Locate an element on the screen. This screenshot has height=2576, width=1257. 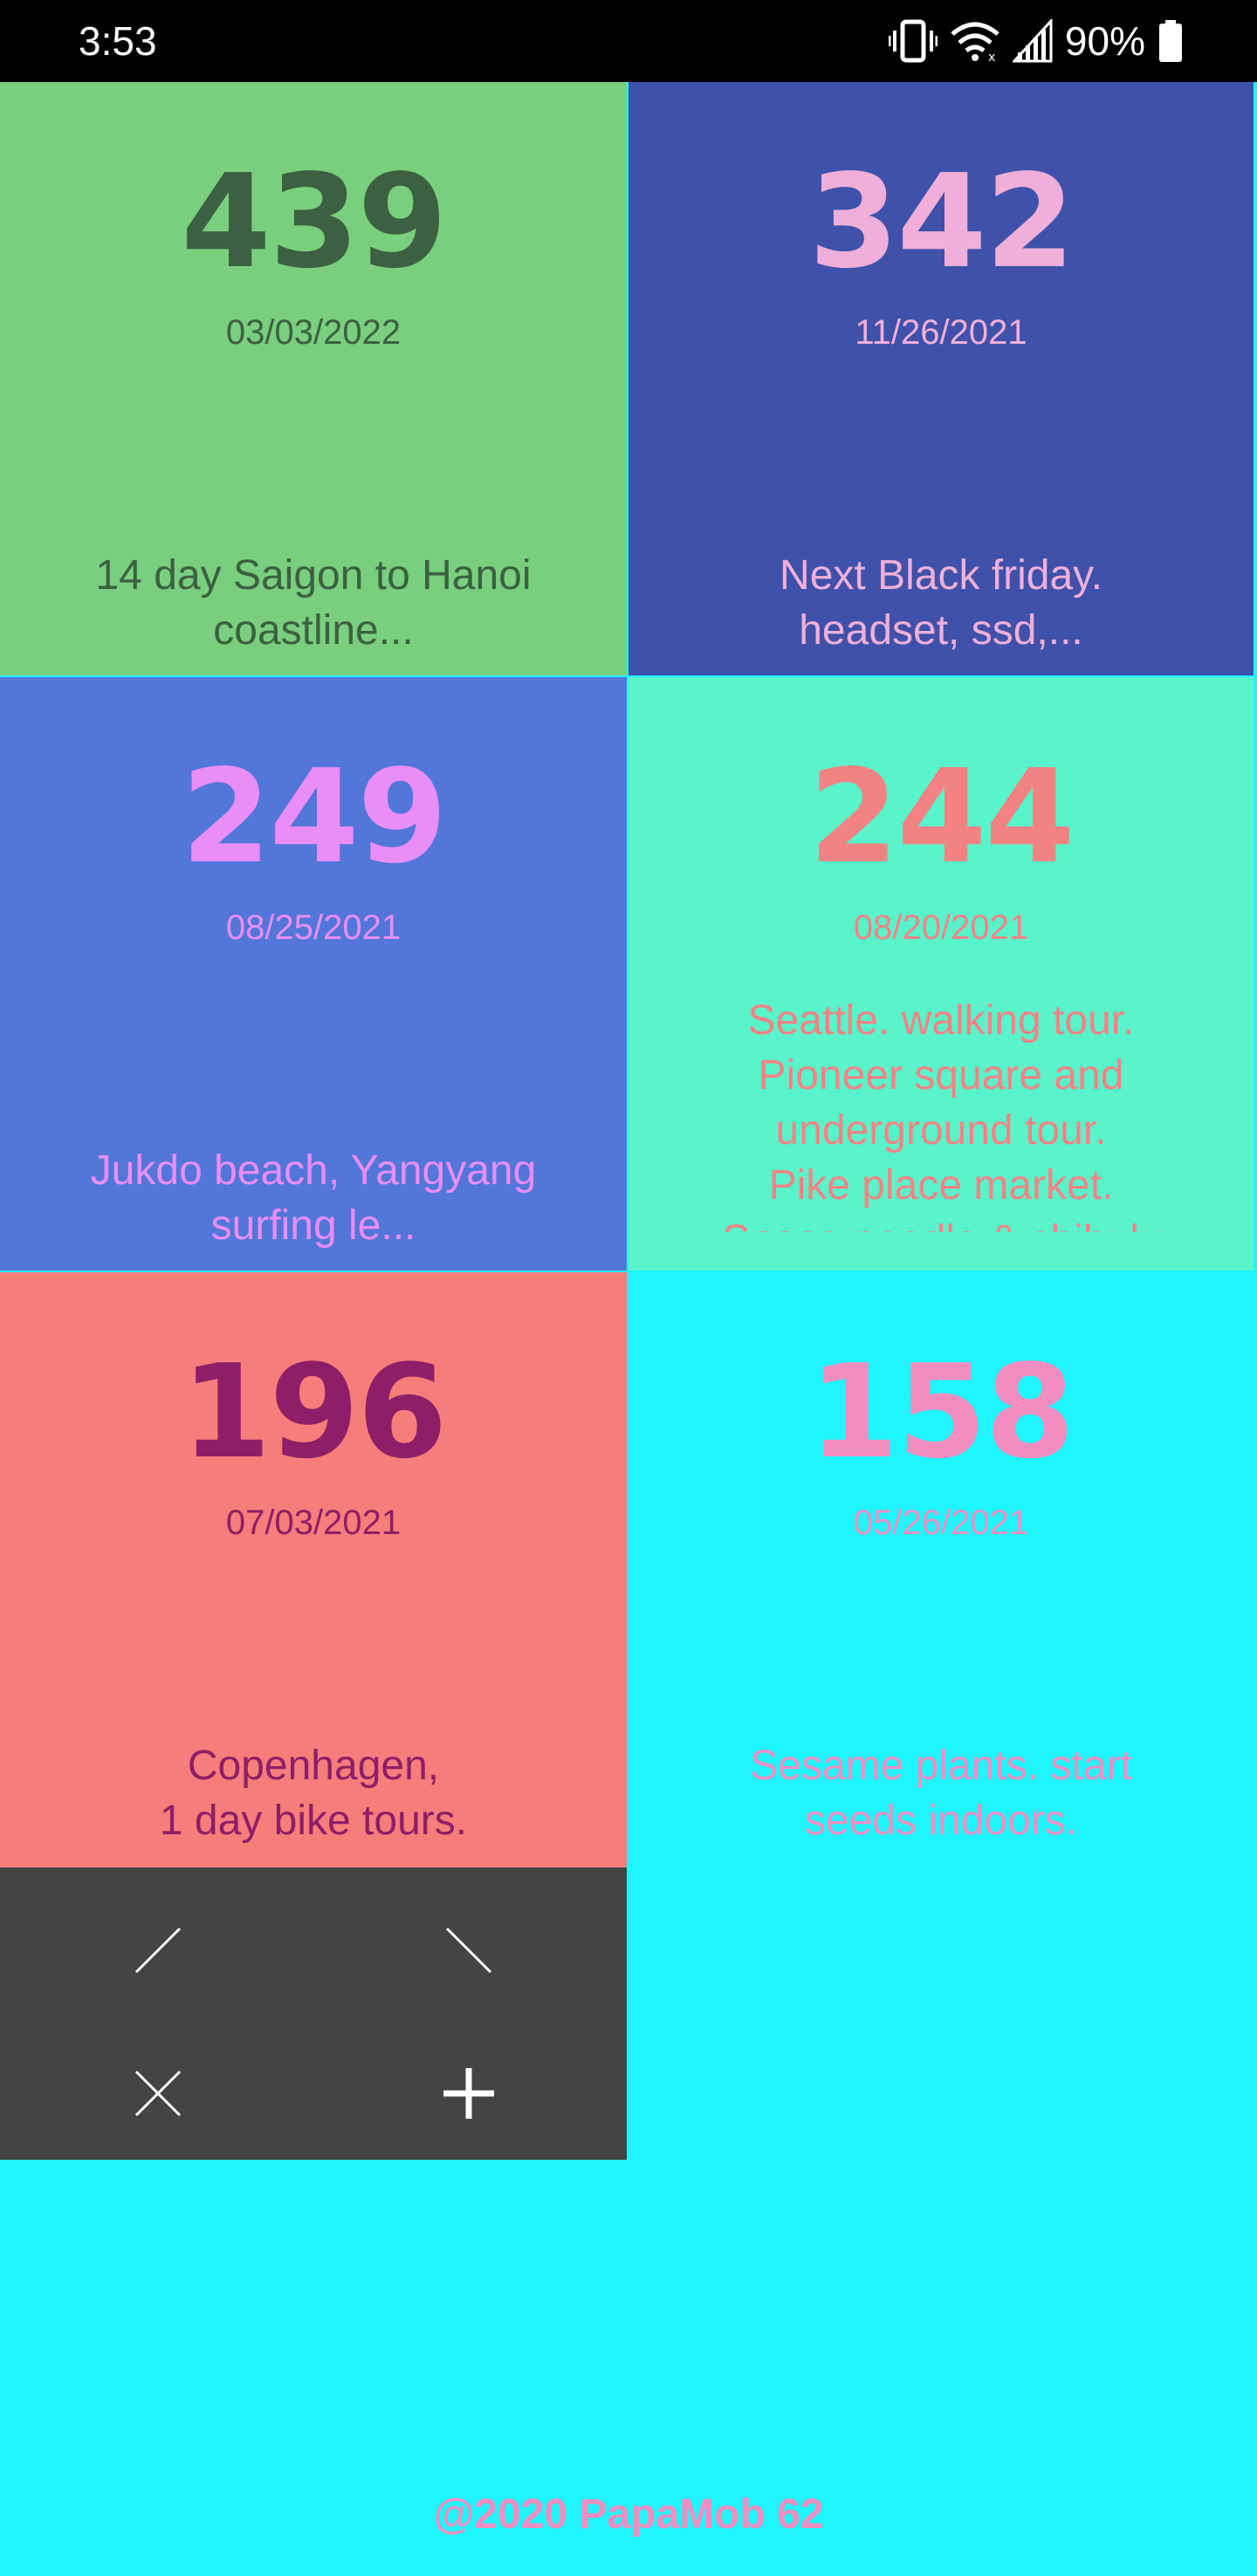
line-down-icon is located at coordinates (469, 1951).